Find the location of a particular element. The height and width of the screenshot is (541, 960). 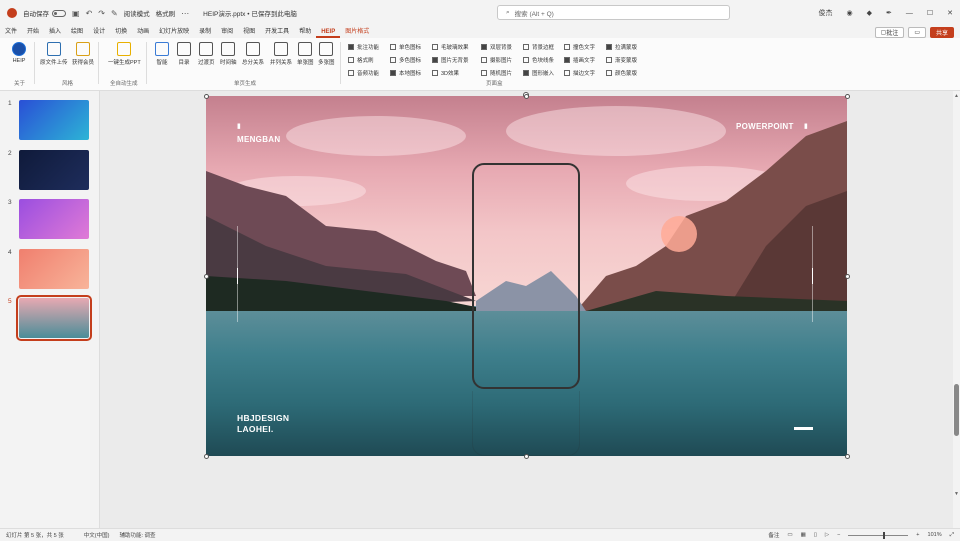

menu-tab-10: 视图 is located at coordinates (249, 32).